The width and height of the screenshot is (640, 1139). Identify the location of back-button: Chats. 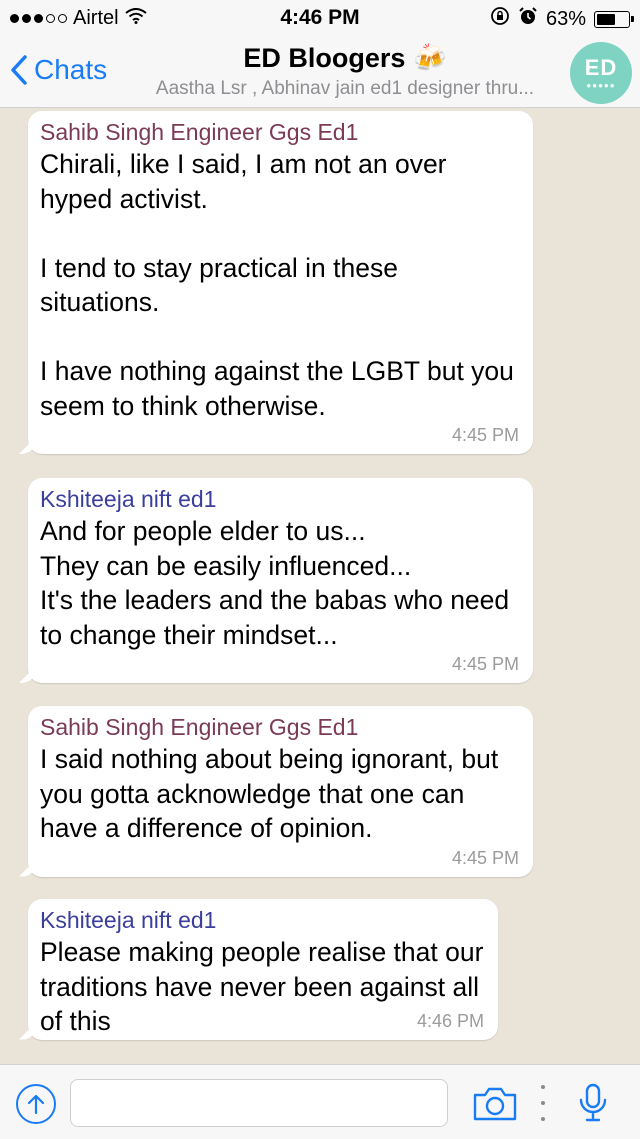
(58, 70).